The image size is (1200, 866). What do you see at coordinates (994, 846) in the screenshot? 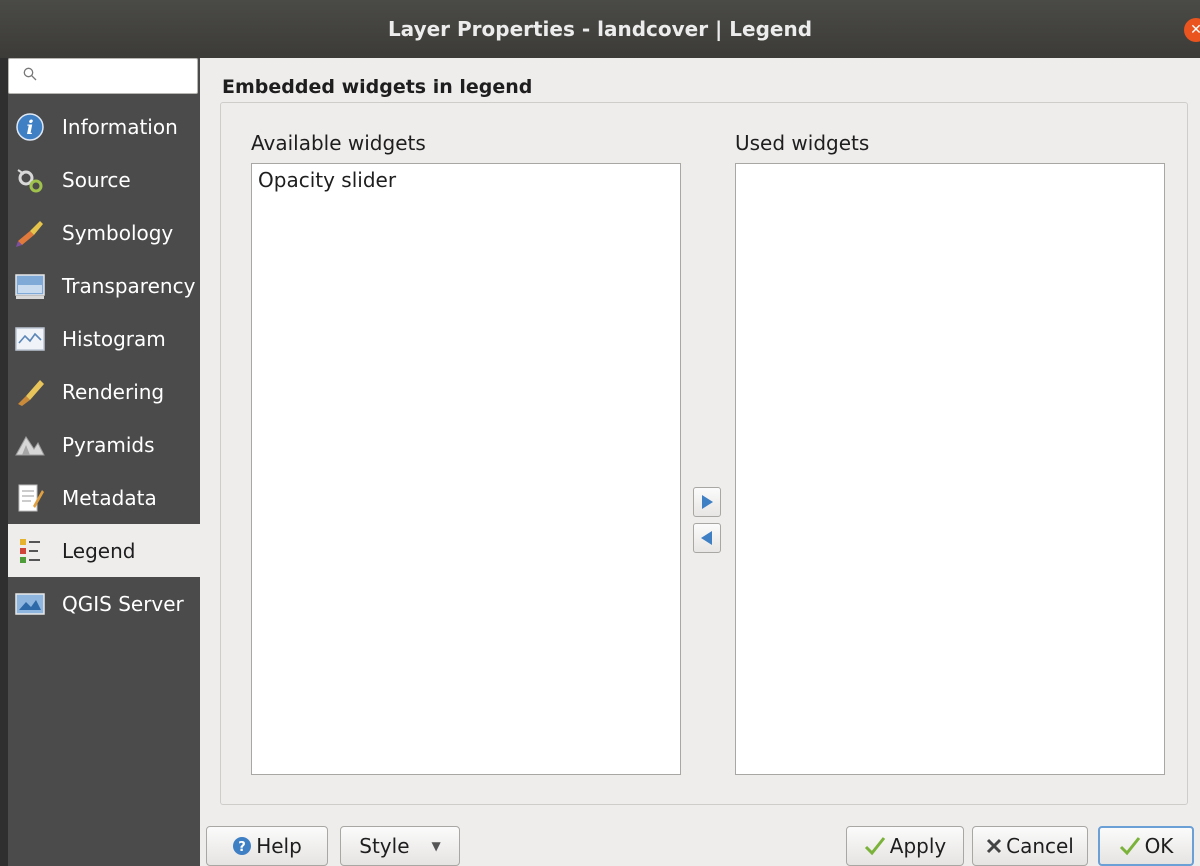
I see `cancel-x-icon` at bounding box center [994, 846].